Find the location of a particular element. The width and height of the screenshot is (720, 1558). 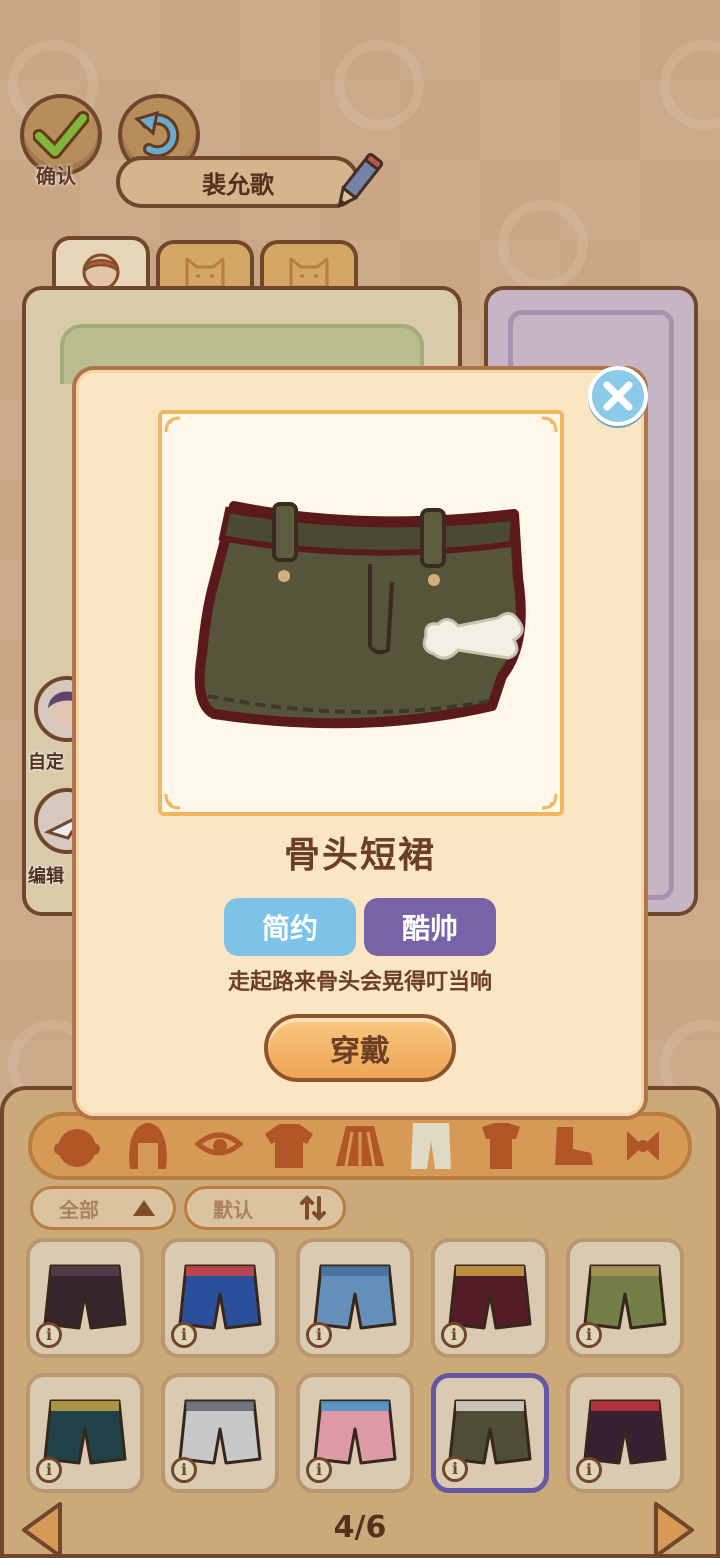

close-button is located at coordinates (618, 396).